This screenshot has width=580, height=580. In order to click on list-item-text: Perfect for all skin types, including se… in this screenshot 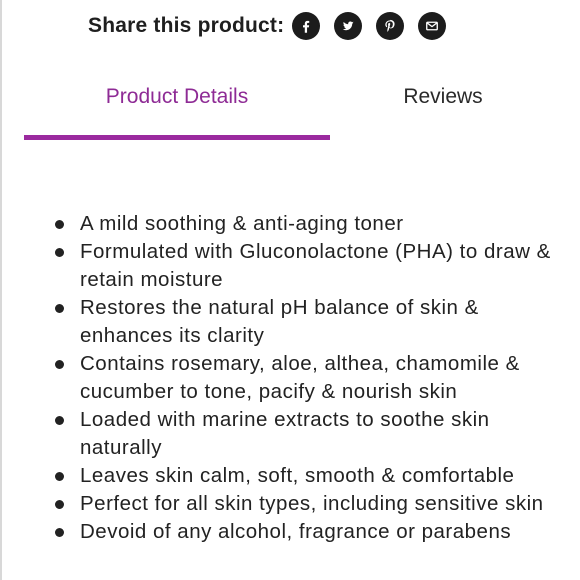, I will do `click(312, 503)`.